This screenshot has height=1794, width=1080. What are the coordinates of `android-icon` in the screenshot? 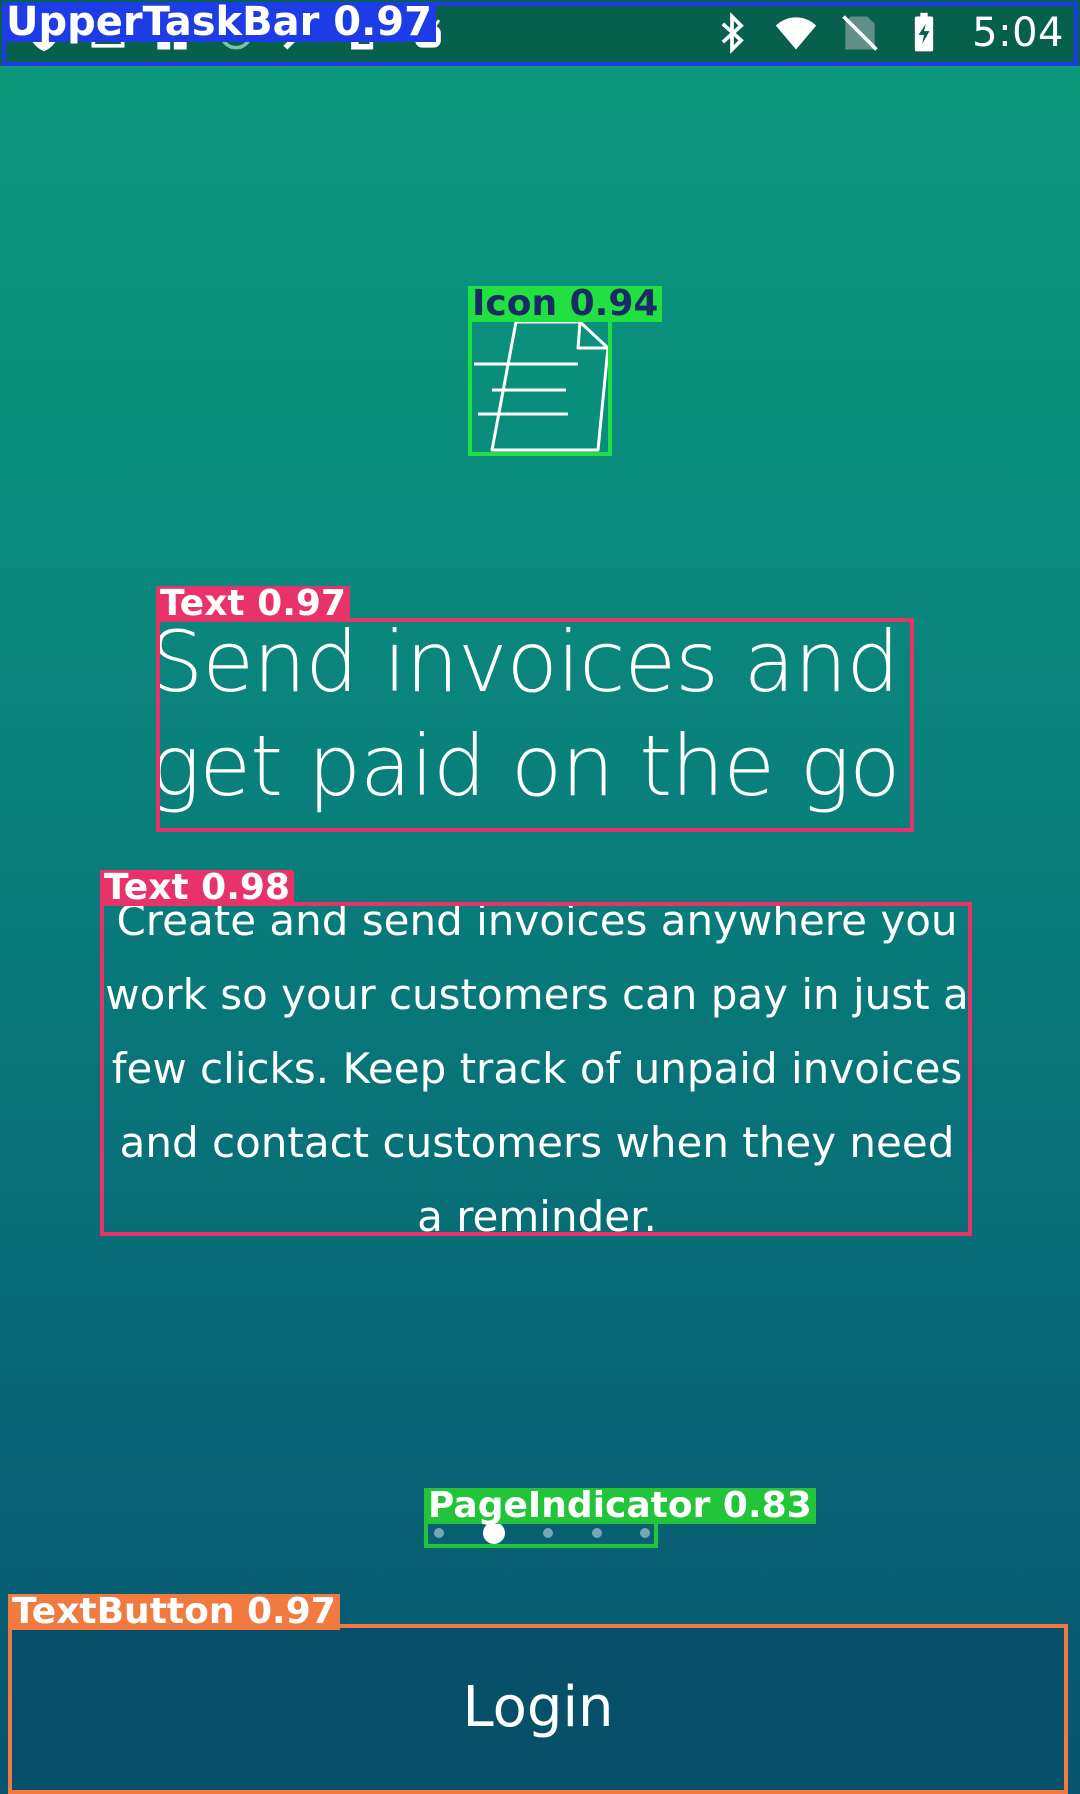 It's located at (428, 33).